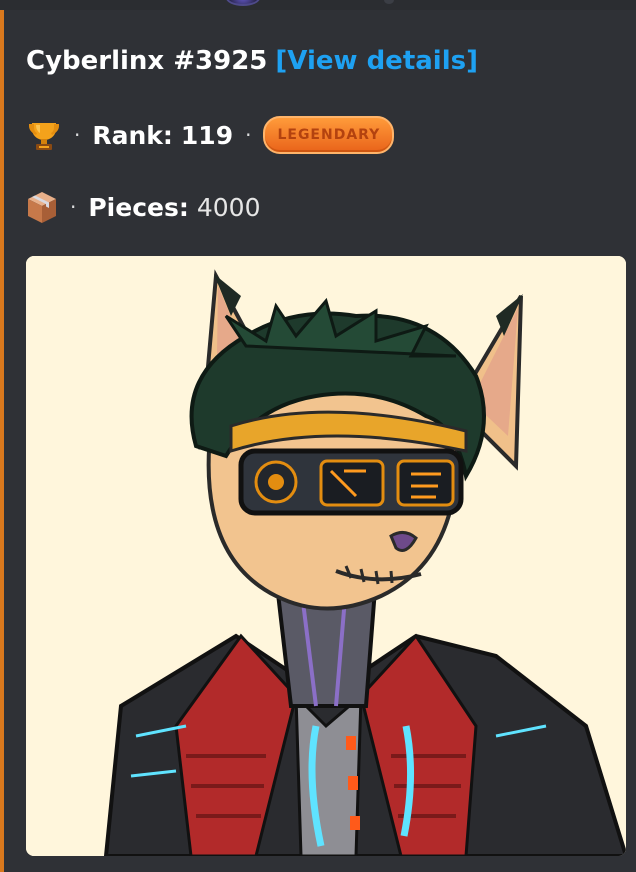  I want to click on user-avatar, so click(243, 3).